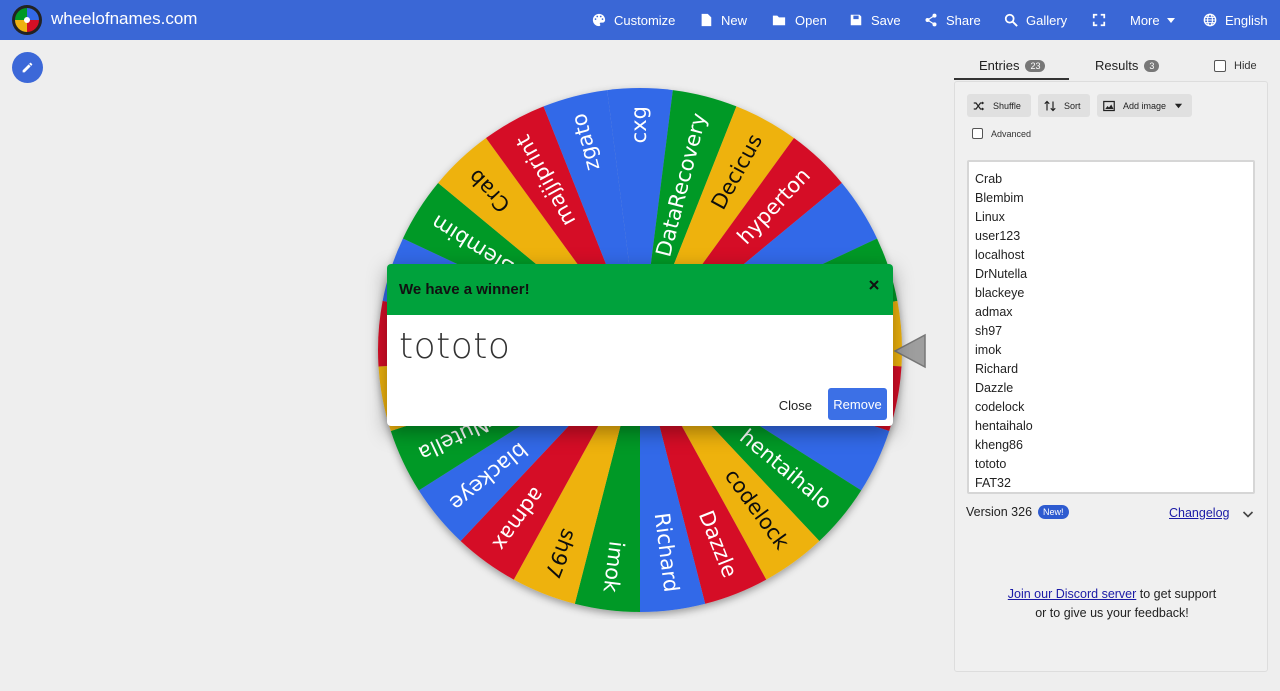  I want to click on customize-button: Customize, so click(633, 20).